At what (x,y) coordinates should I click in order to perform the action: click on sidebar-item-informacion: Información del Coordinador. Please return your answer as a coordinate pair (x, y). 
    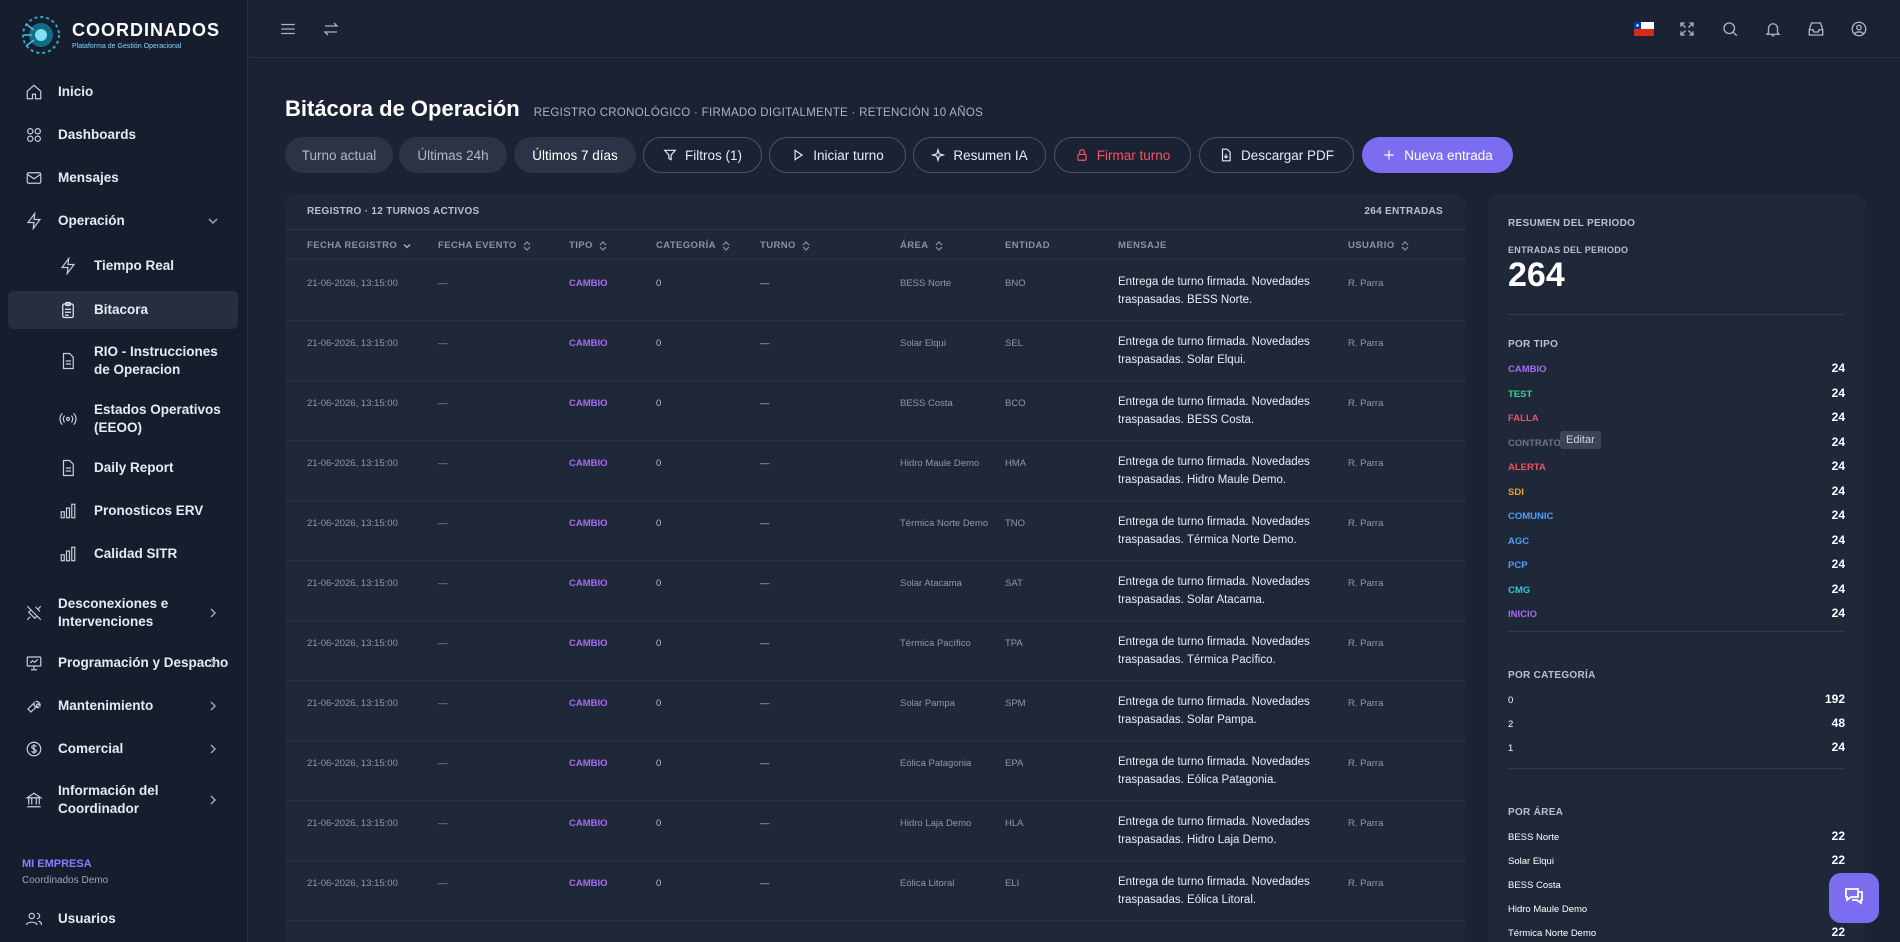
    Looking at the image, I should click on (123, 800).